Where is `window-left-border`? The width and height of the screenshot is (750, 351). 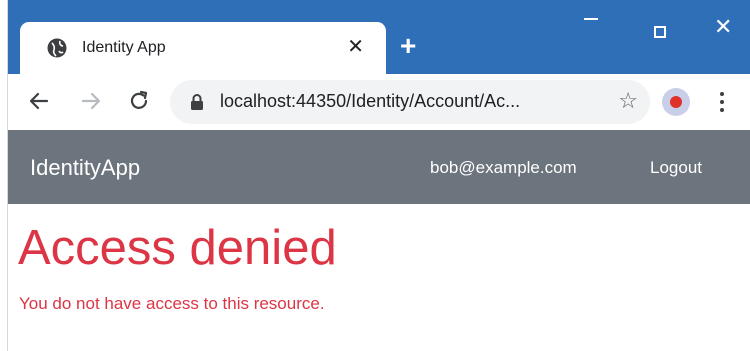
window-left-border is located at coordinates (4, 175).